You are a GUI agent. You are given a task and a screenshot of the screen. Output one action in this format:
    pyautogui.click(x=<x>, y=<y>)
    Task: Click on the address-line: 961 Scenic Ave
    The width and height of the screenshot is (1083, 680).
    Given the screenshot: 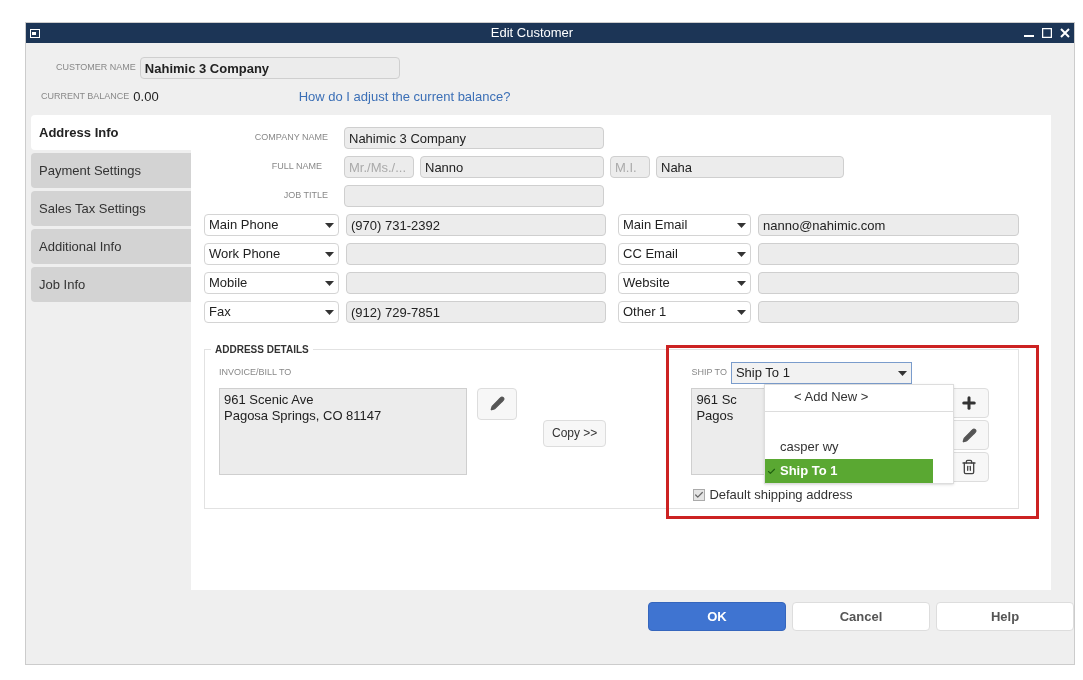 What is the action you would take?
    pyautogui.click(x=269, y=399)
    